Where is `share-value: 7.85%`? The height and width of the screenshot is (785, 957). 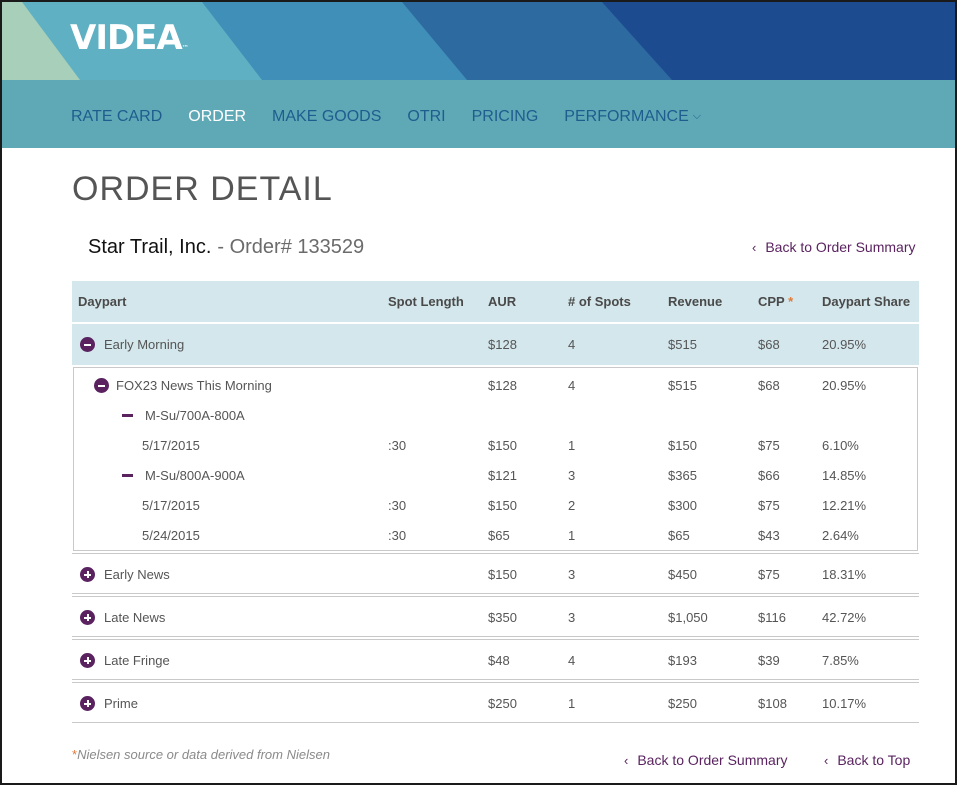 share-value: 7.85% is located at coordinates (840, 660).